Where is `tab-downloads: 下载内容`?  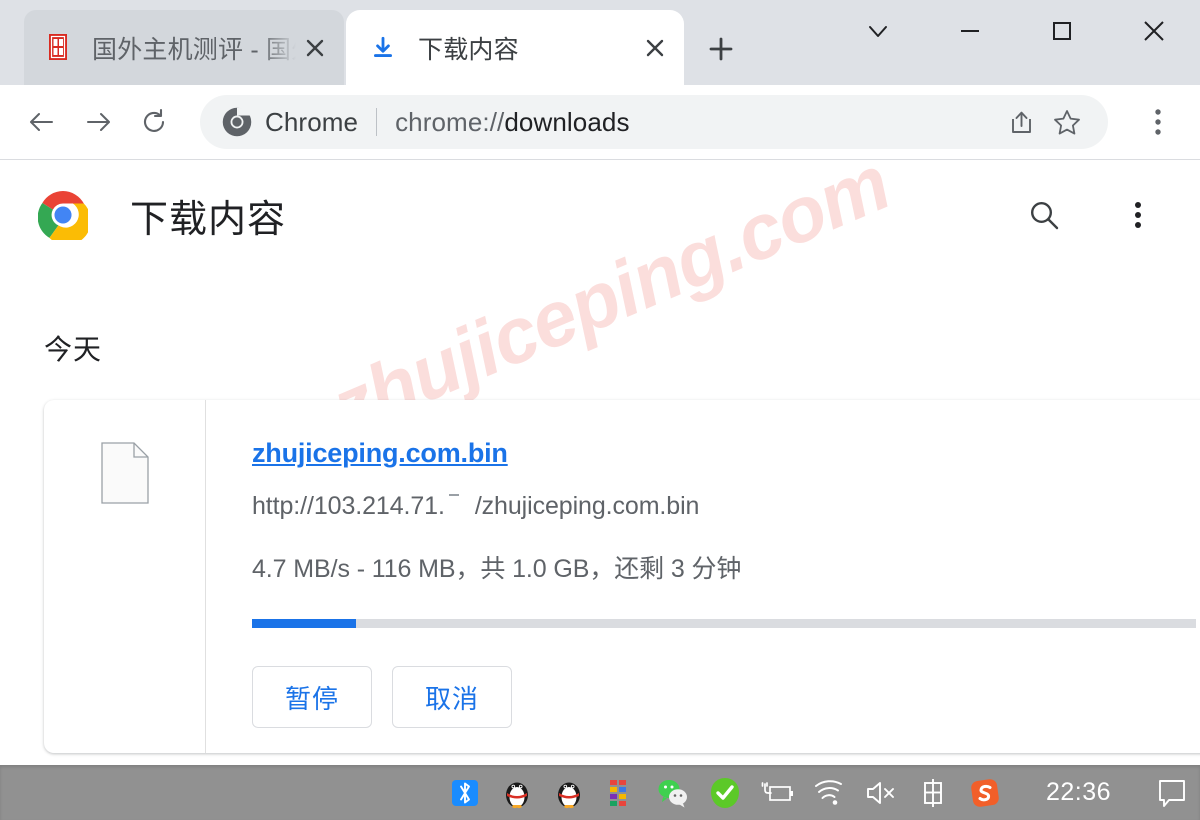 tab-downloads: 下载内容 is located at coordinates (515, 47).